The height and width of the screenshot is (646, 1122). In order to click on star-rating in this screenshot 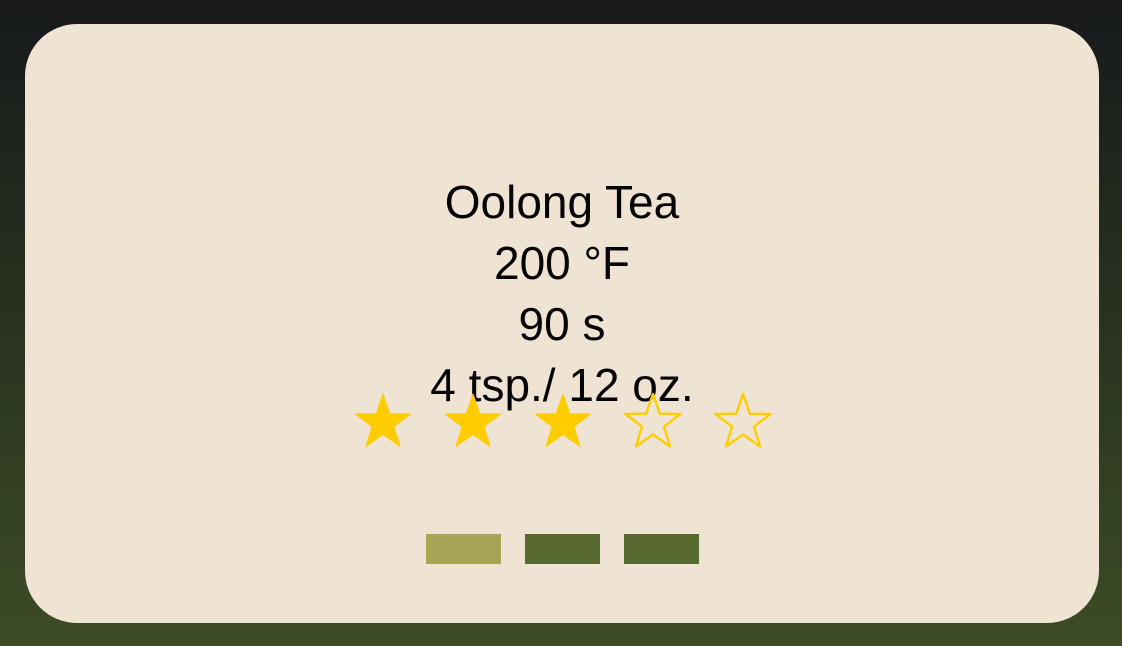, I will do `click(567, 421)`.